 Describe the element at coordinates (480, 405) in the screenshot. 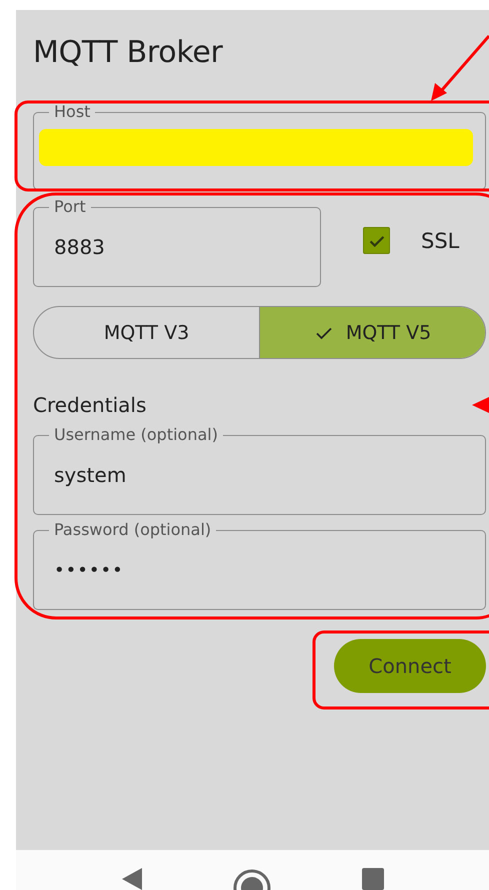

I see `arrowhead` at that location.